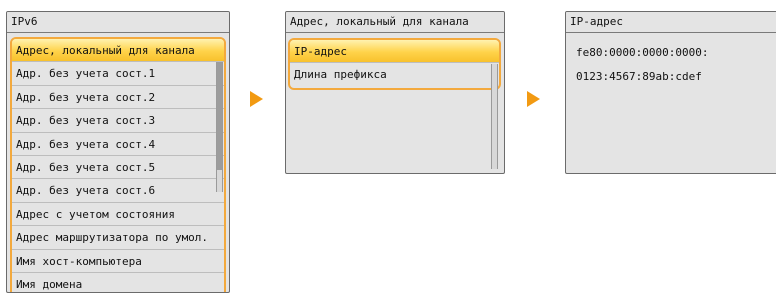 This screenshot has width=776, height=293. Describe the element at coordinates (118, 282) in the screenshot. I see `menu-item-domain-name: Имя домена` at that location.